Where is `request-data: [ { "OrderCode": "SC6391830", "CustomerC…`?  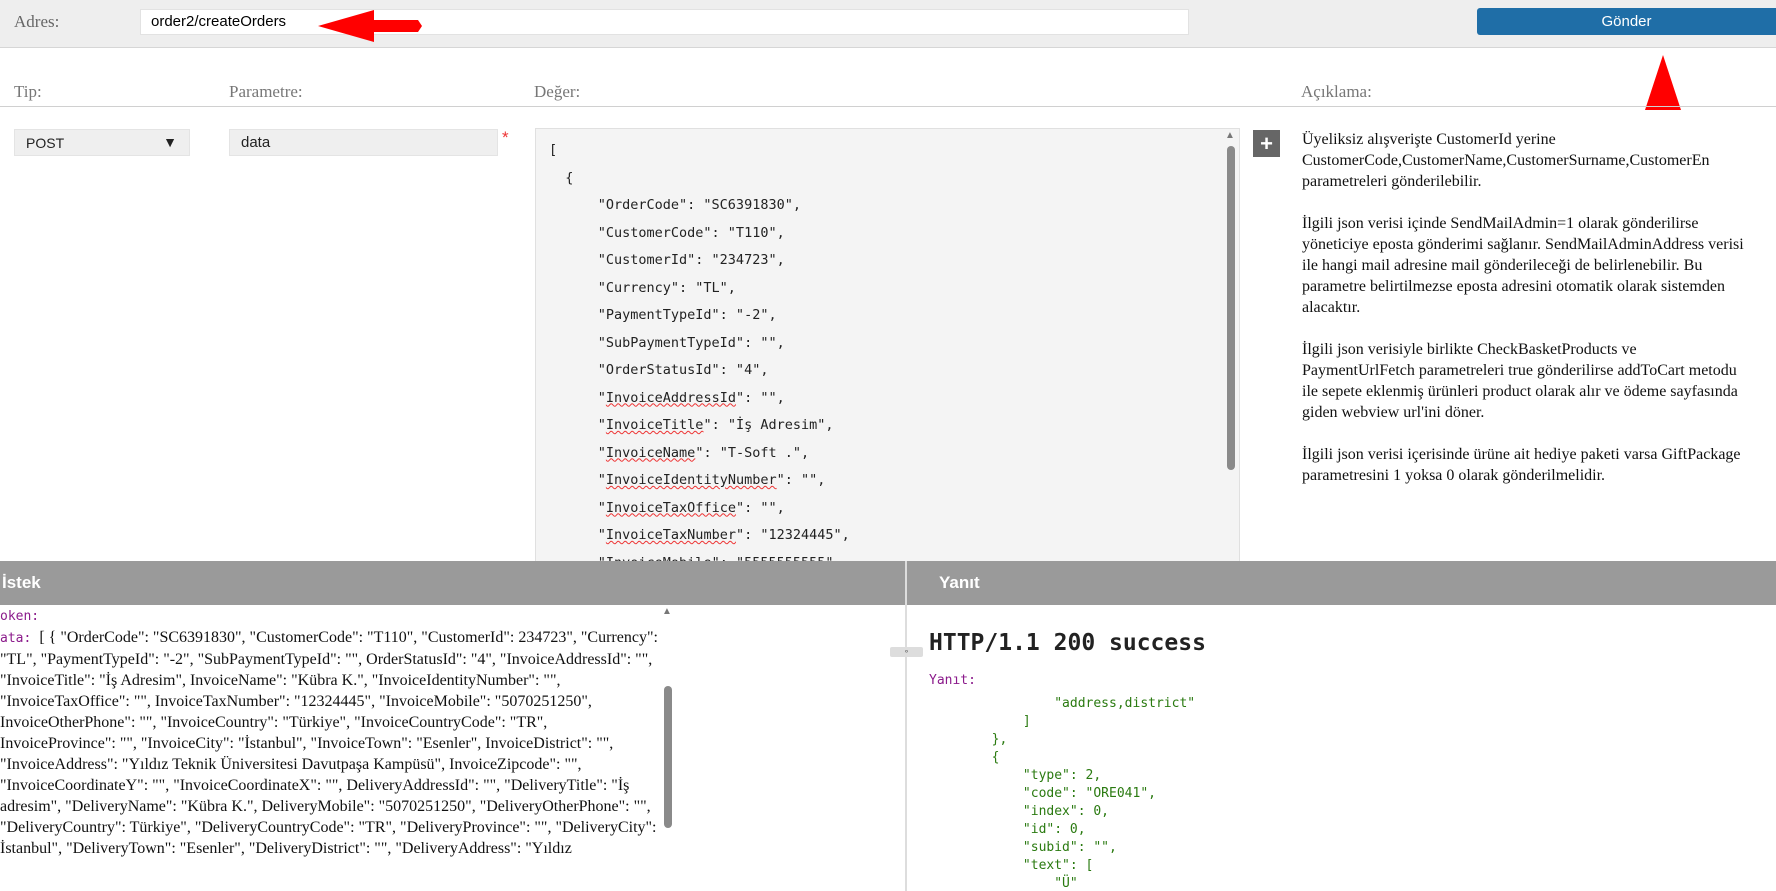 request-data: [ { "OrderCode": "SC6391830", "CustomerC… is located at coordinates (329, 743).